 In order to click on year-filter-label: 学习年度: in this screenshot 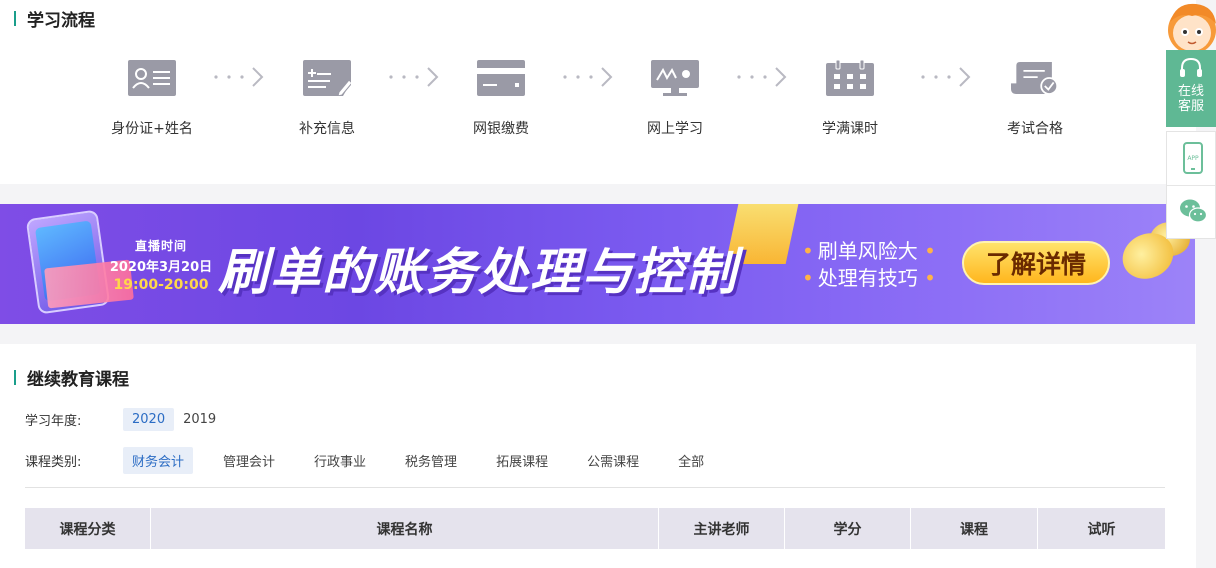, I will do `click(53, 421)`.